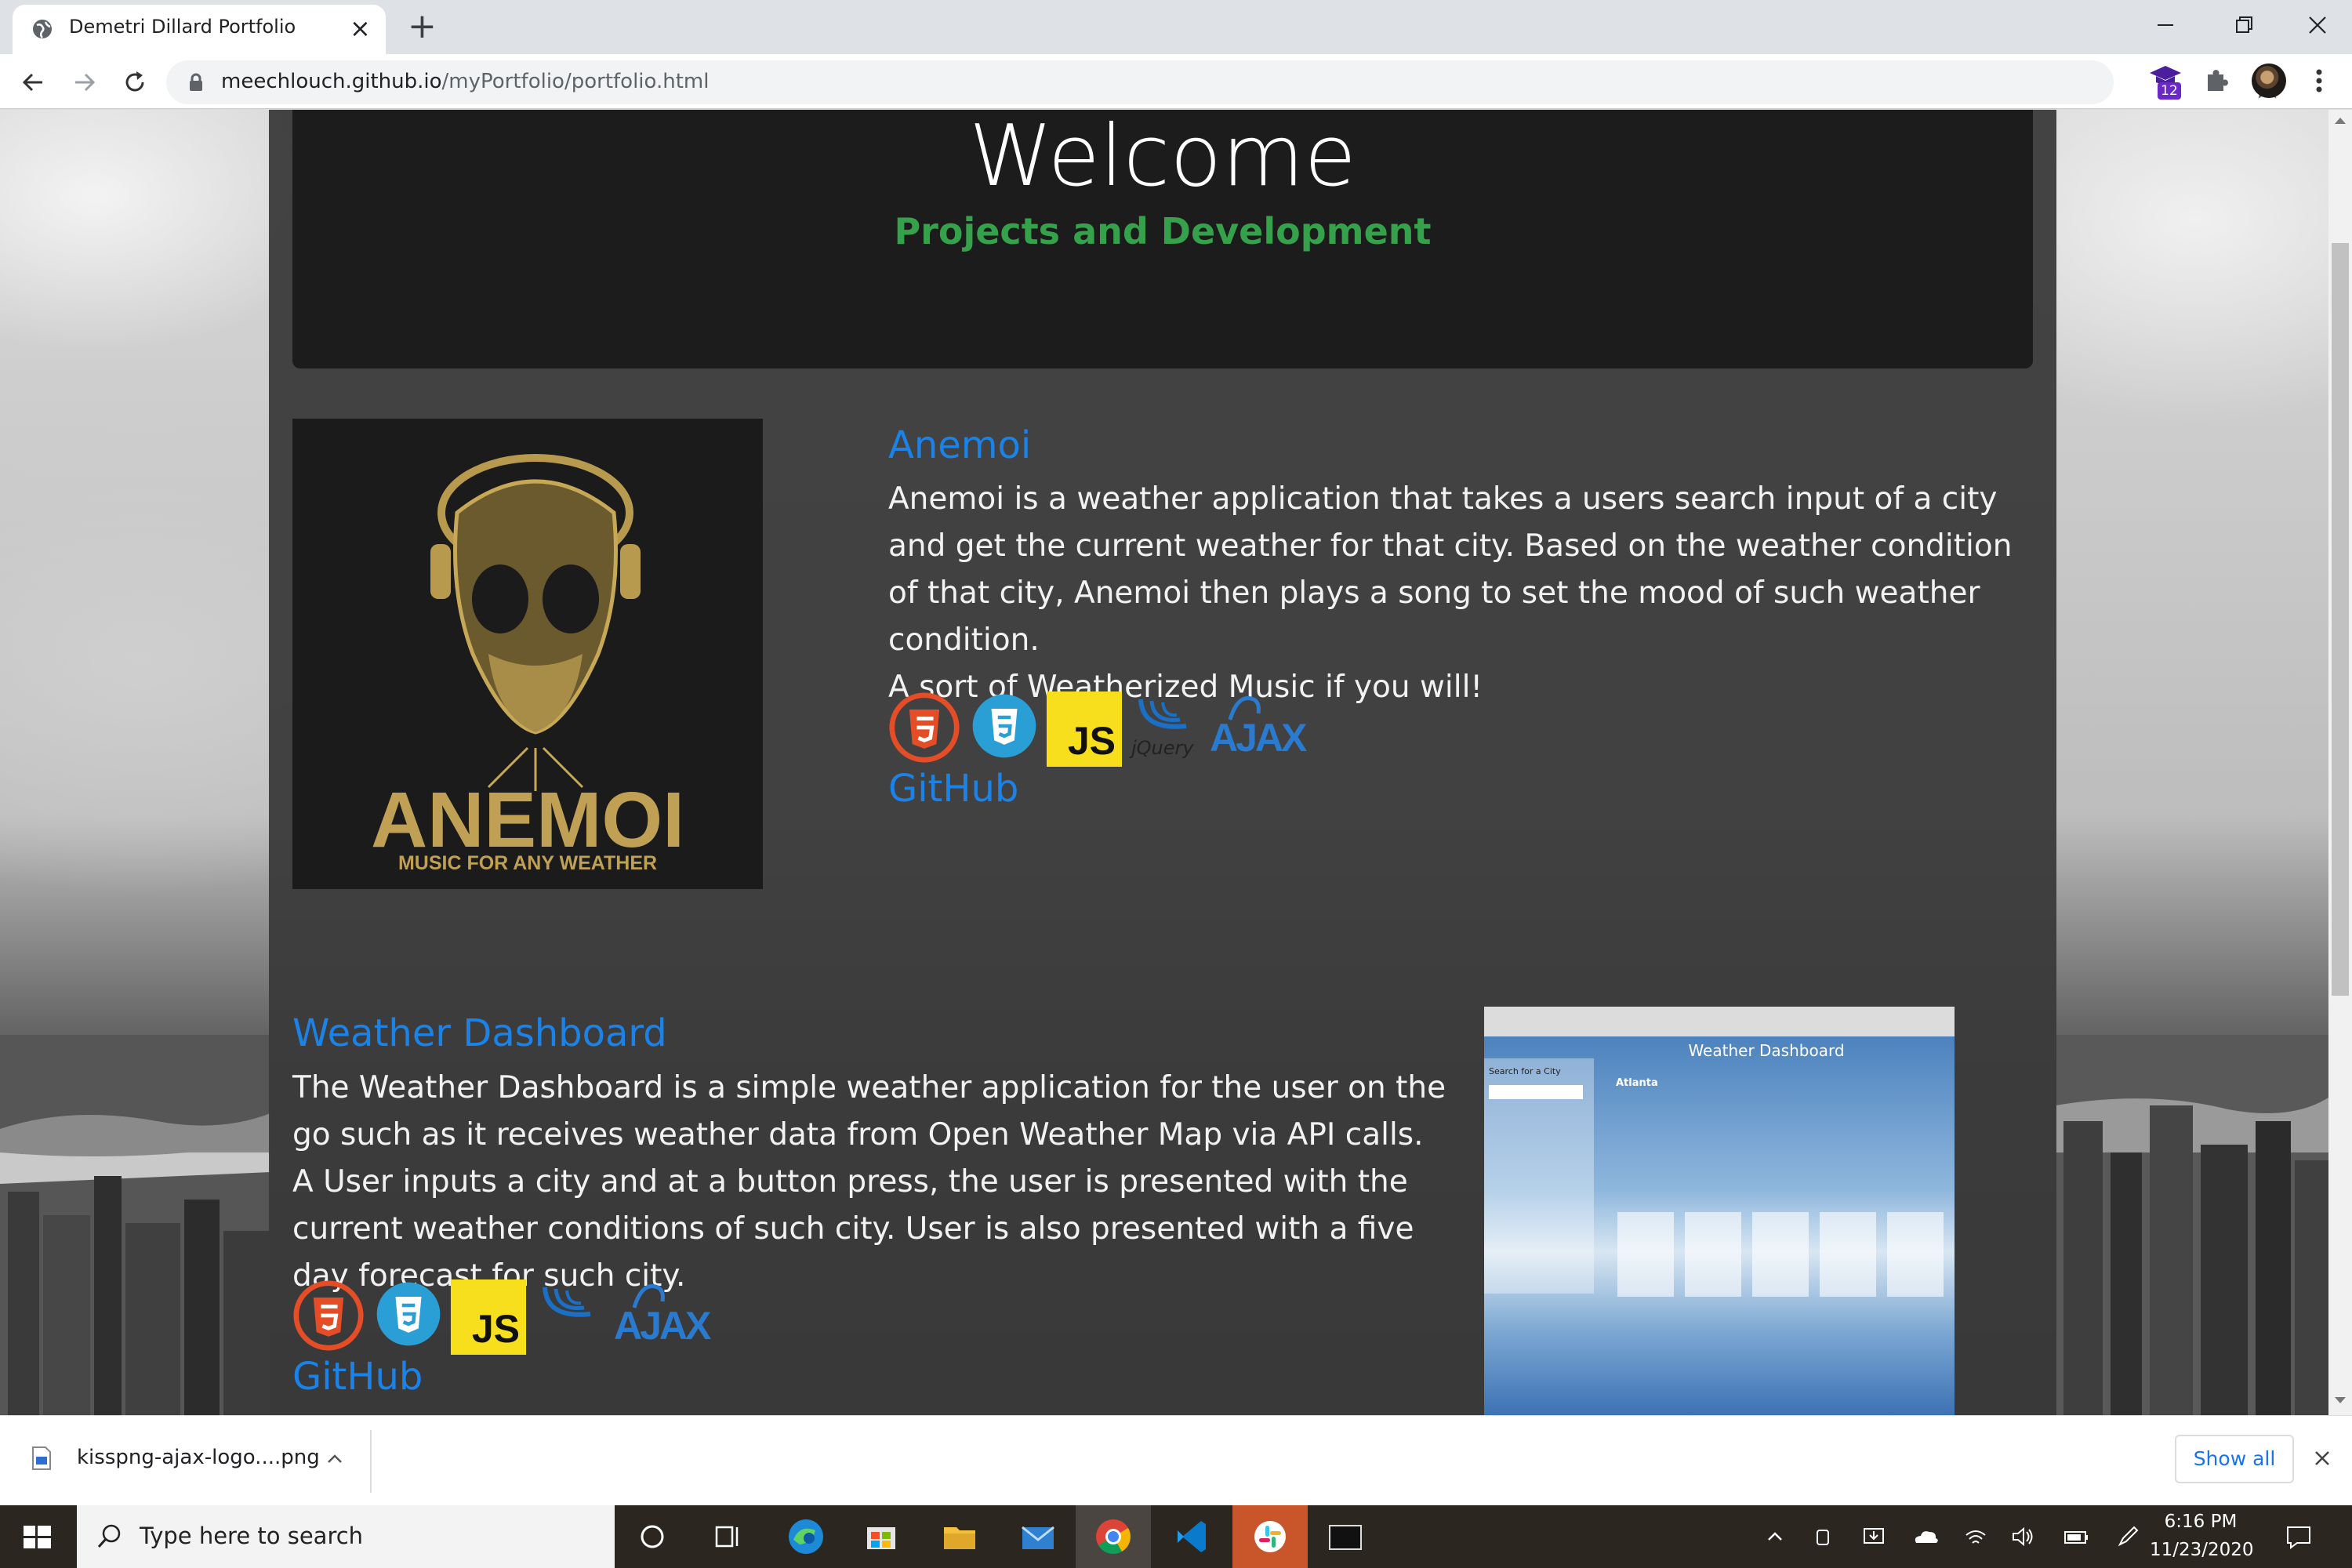 This screenshot has height=1568, width=2352. I want to click on url-domain: meechlouch.github.io, so click(331, 81).